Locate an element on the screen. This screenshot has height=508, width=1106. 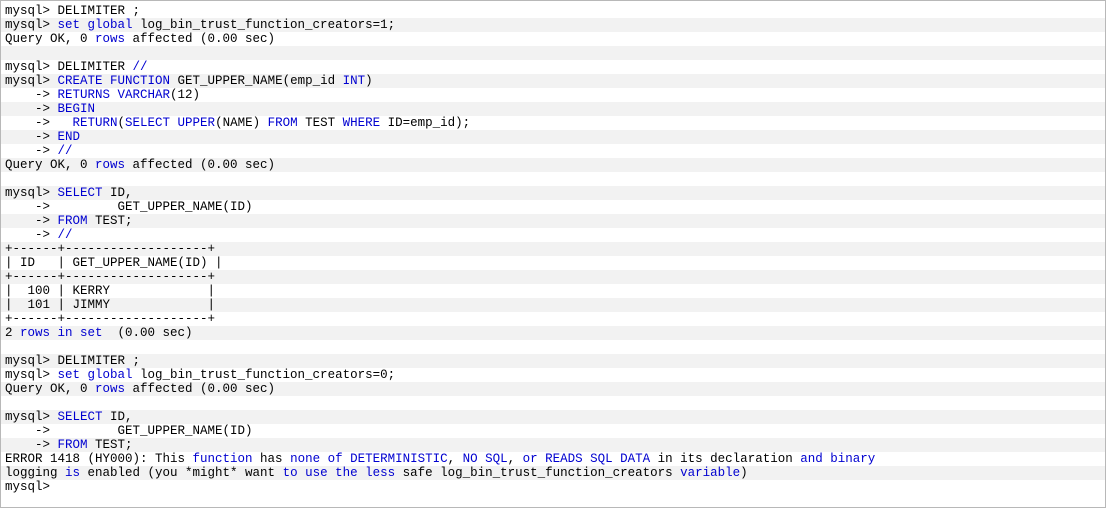
sql-keyword: SELECT UPPER is located at coordinates (170, 123).